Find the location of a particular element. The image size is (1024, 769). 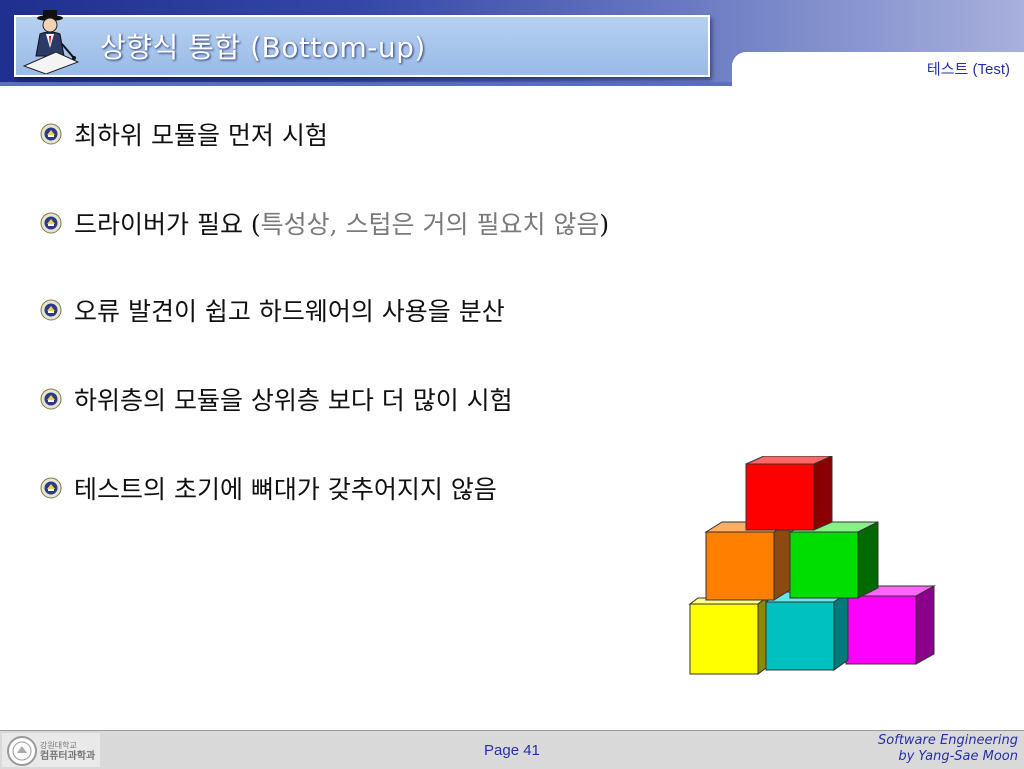

yellow-block is located at coordinates (728, 636).